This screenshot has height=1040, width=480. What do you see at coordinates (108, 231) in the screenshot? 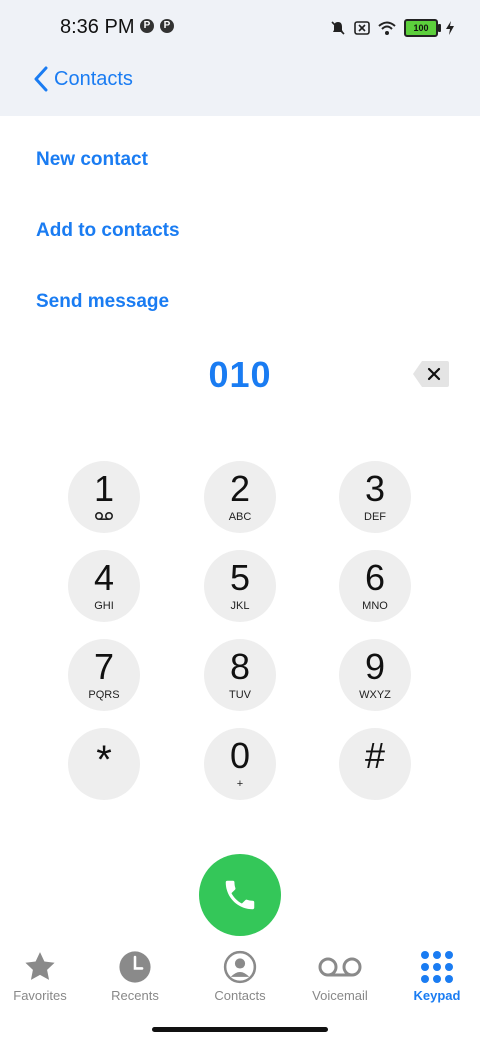
I see `add-to-contacts-link: Add to contacts` at bounding box center [108, 231].